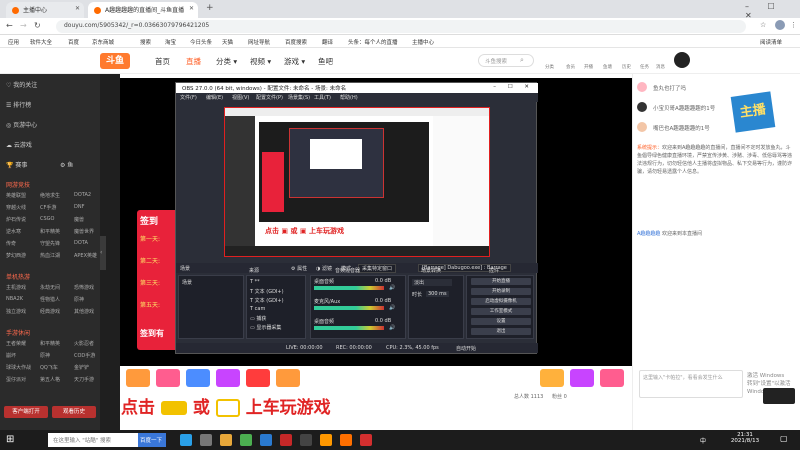  Describe the element at coordinates (570, 67) in the screenshot. I see `header-link: 会员` at that location.